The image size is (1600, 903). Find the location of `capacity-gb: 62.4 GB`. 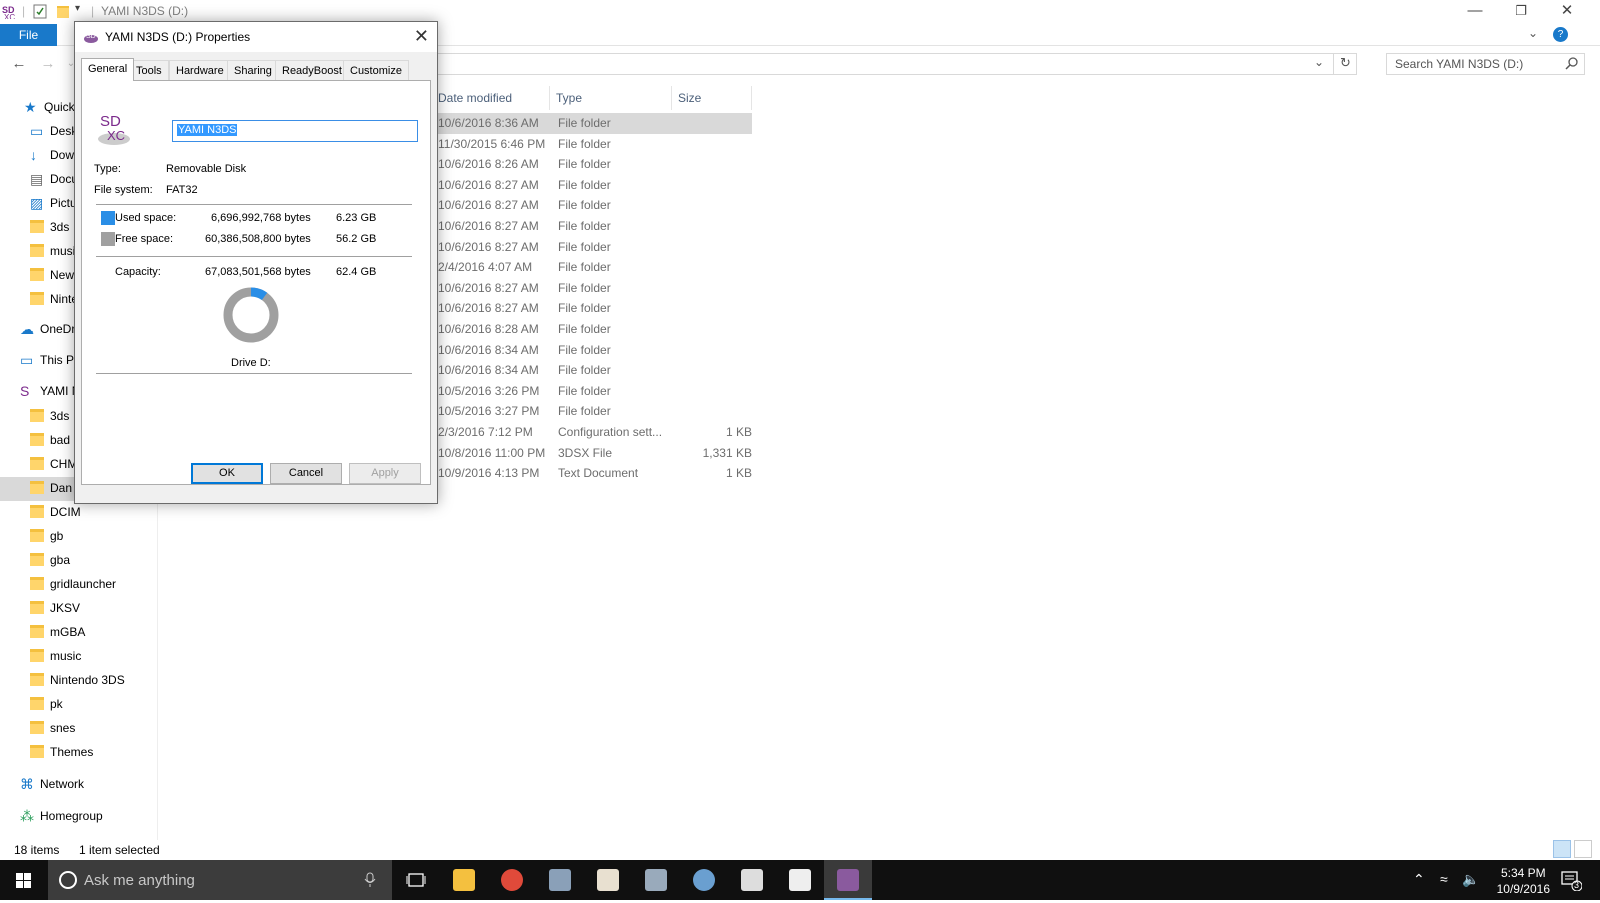

capacity-gb: 62.4 GB is located at coordinates (356, 272).